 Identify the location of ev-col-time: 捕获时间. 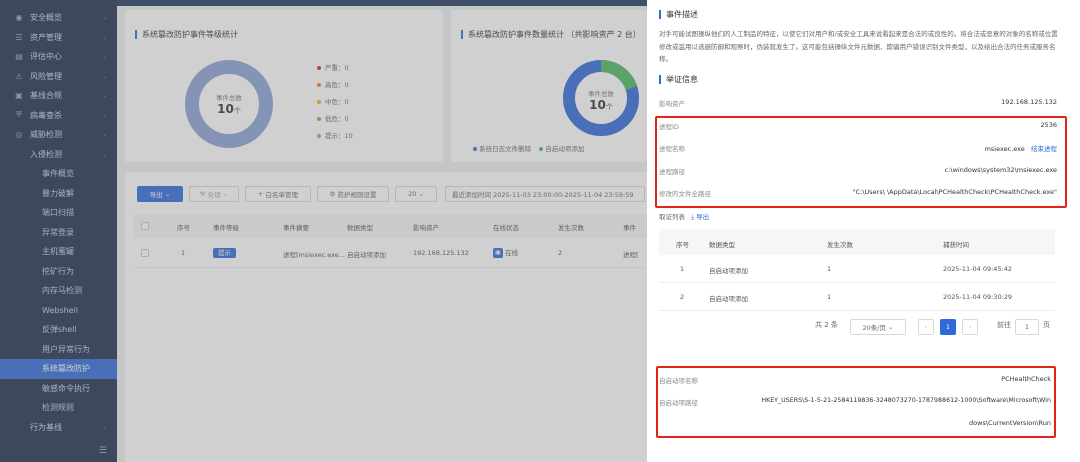
(956, 245).